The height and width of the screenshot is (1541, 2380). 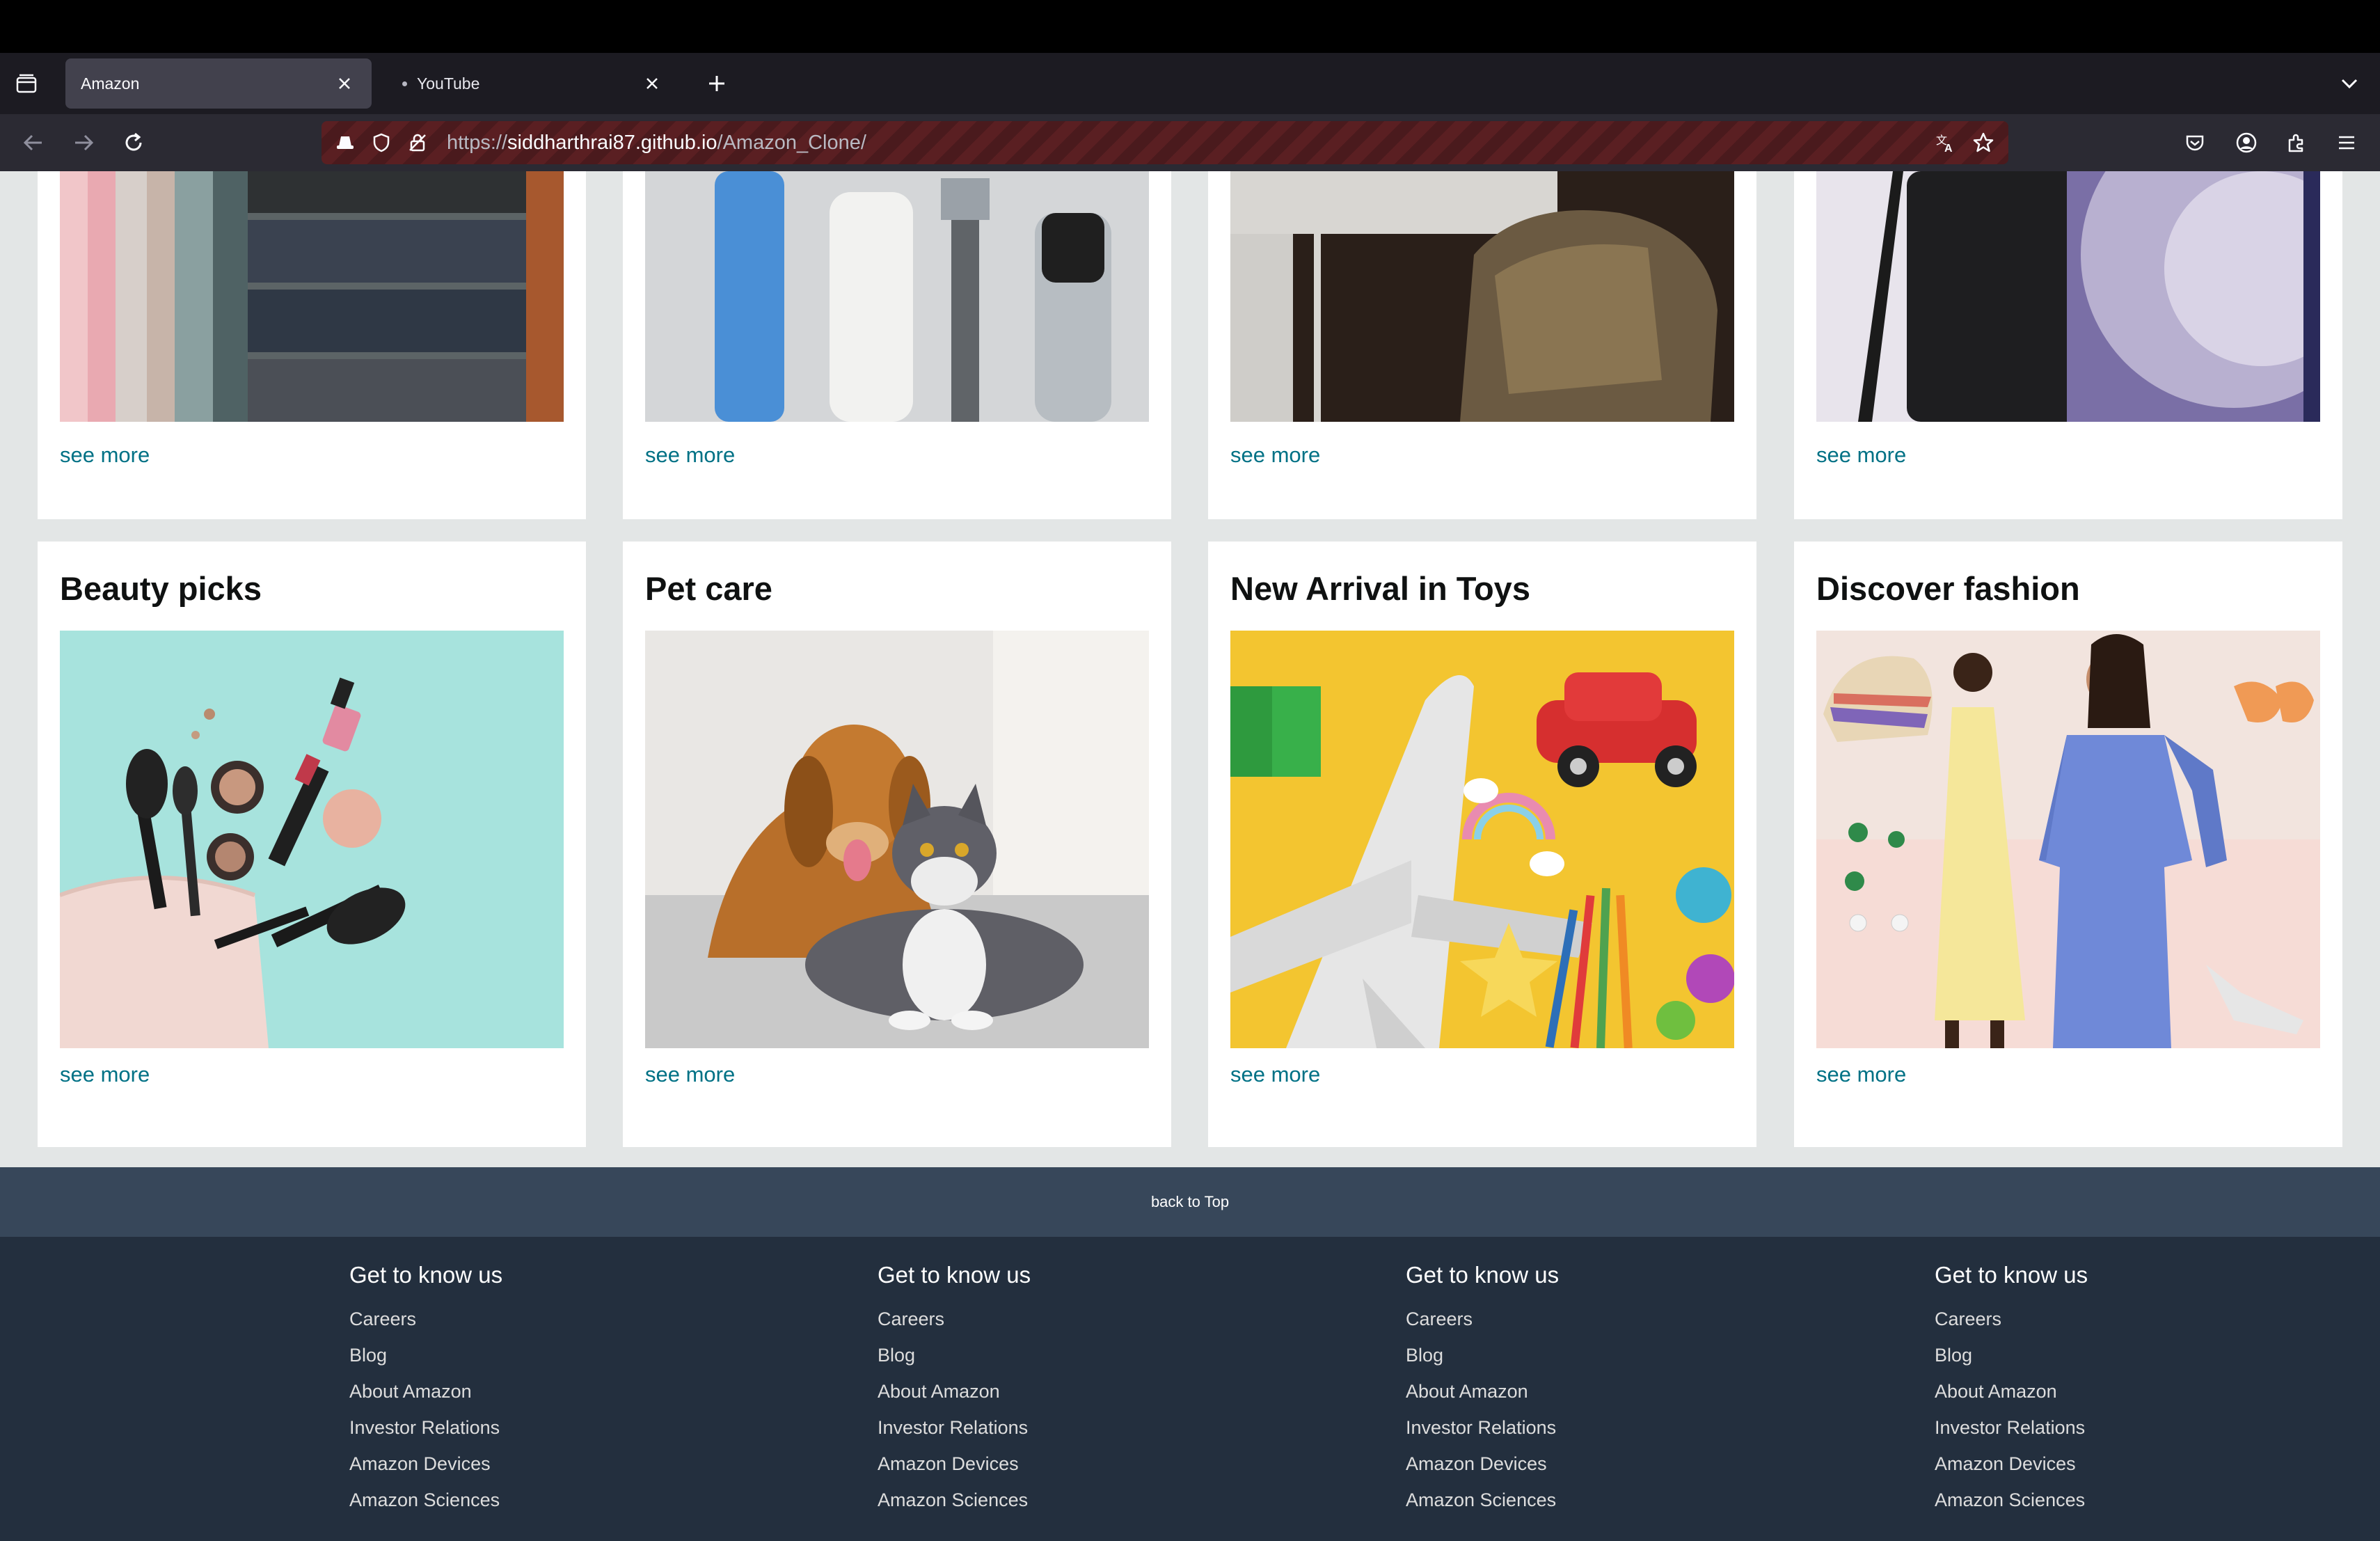 What do you see at coordinates (448, 83) in the screenshot?
I see `tab-title: YouTube` at bounding box center [448, 83].